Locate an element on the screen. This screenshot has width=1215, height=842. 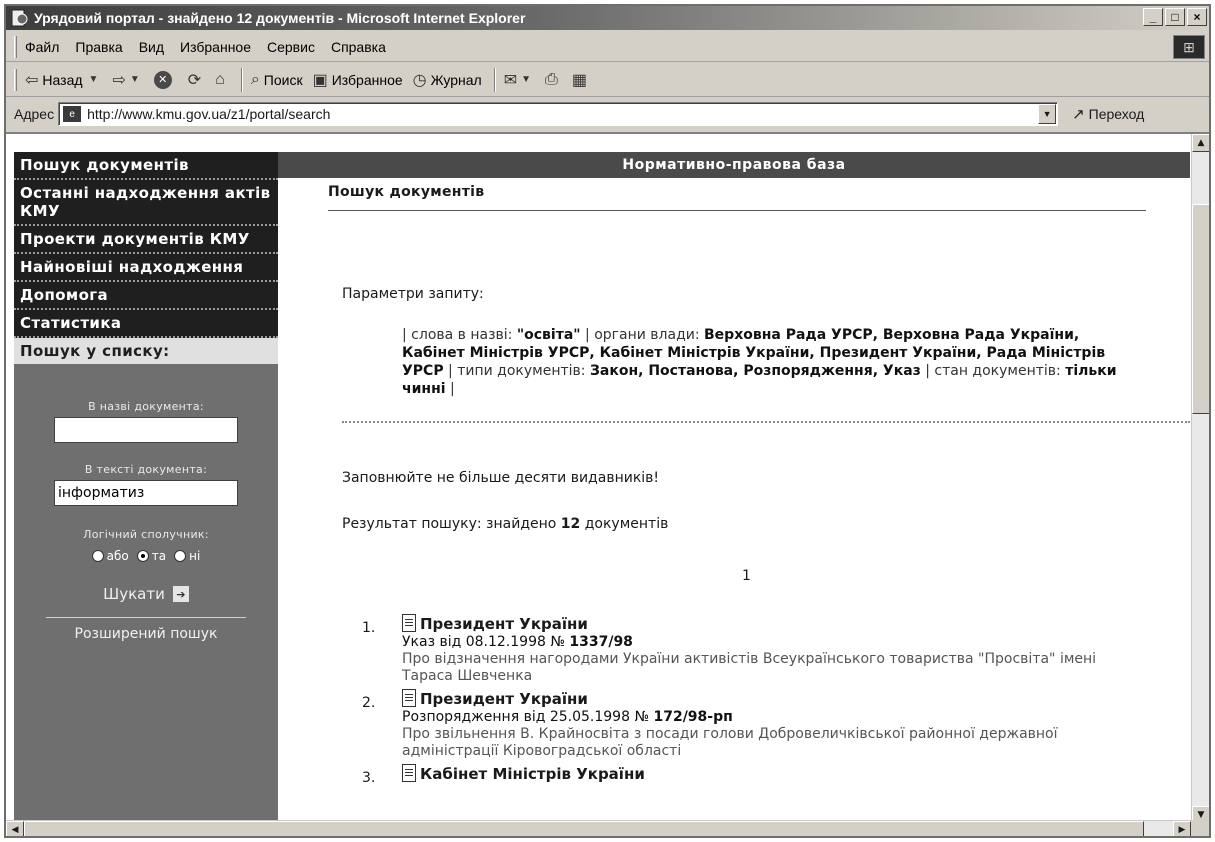
result-doc-number: 172/98-рп is located at coordinates (692, 717).